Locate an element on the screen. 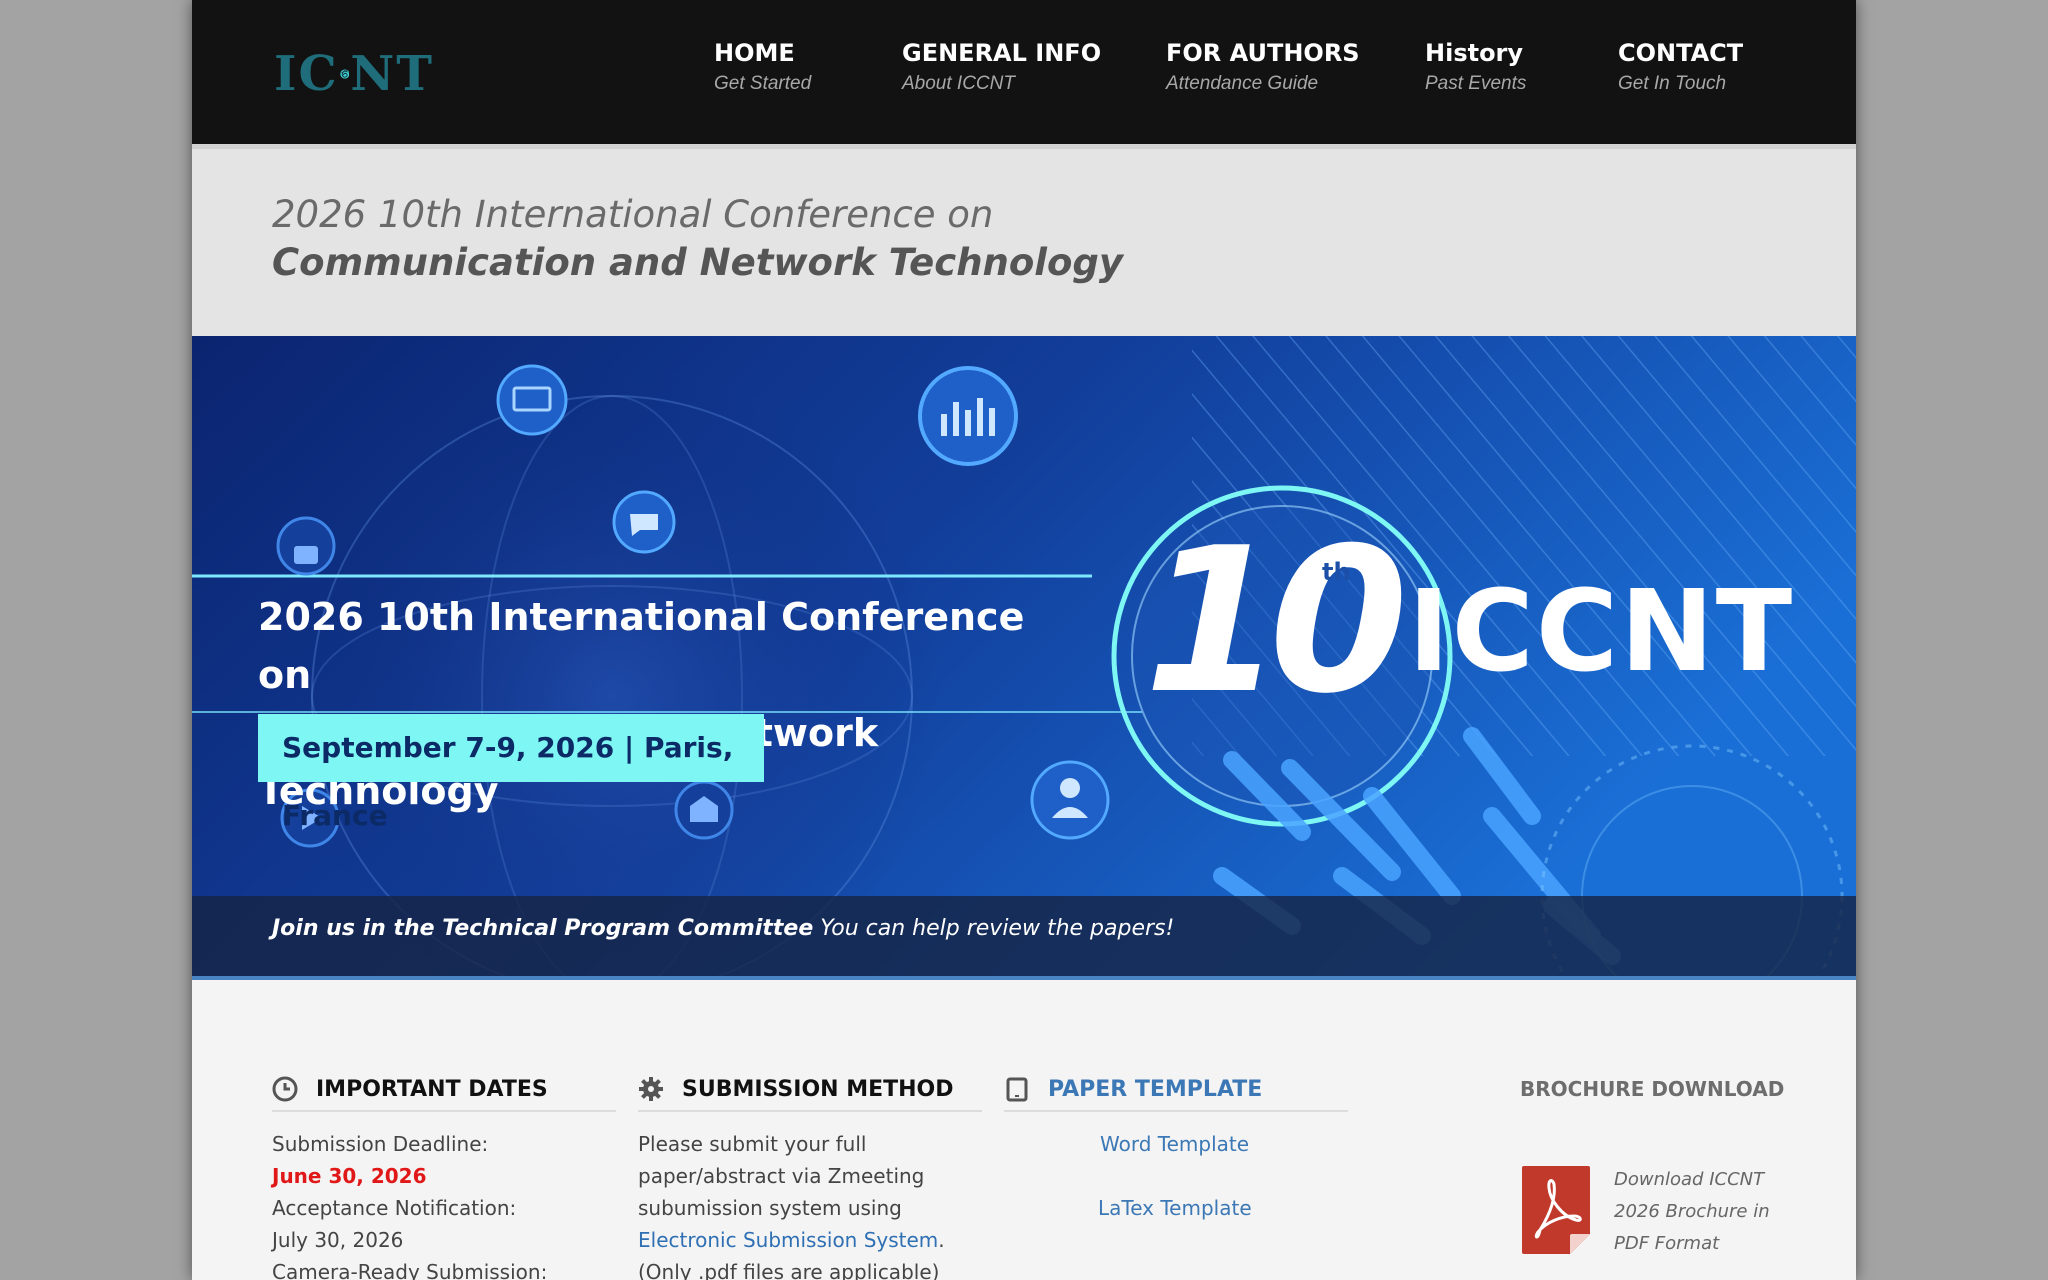  important-dates-heading: IMPORTANT DATES is located at coordinates (444, 1090).